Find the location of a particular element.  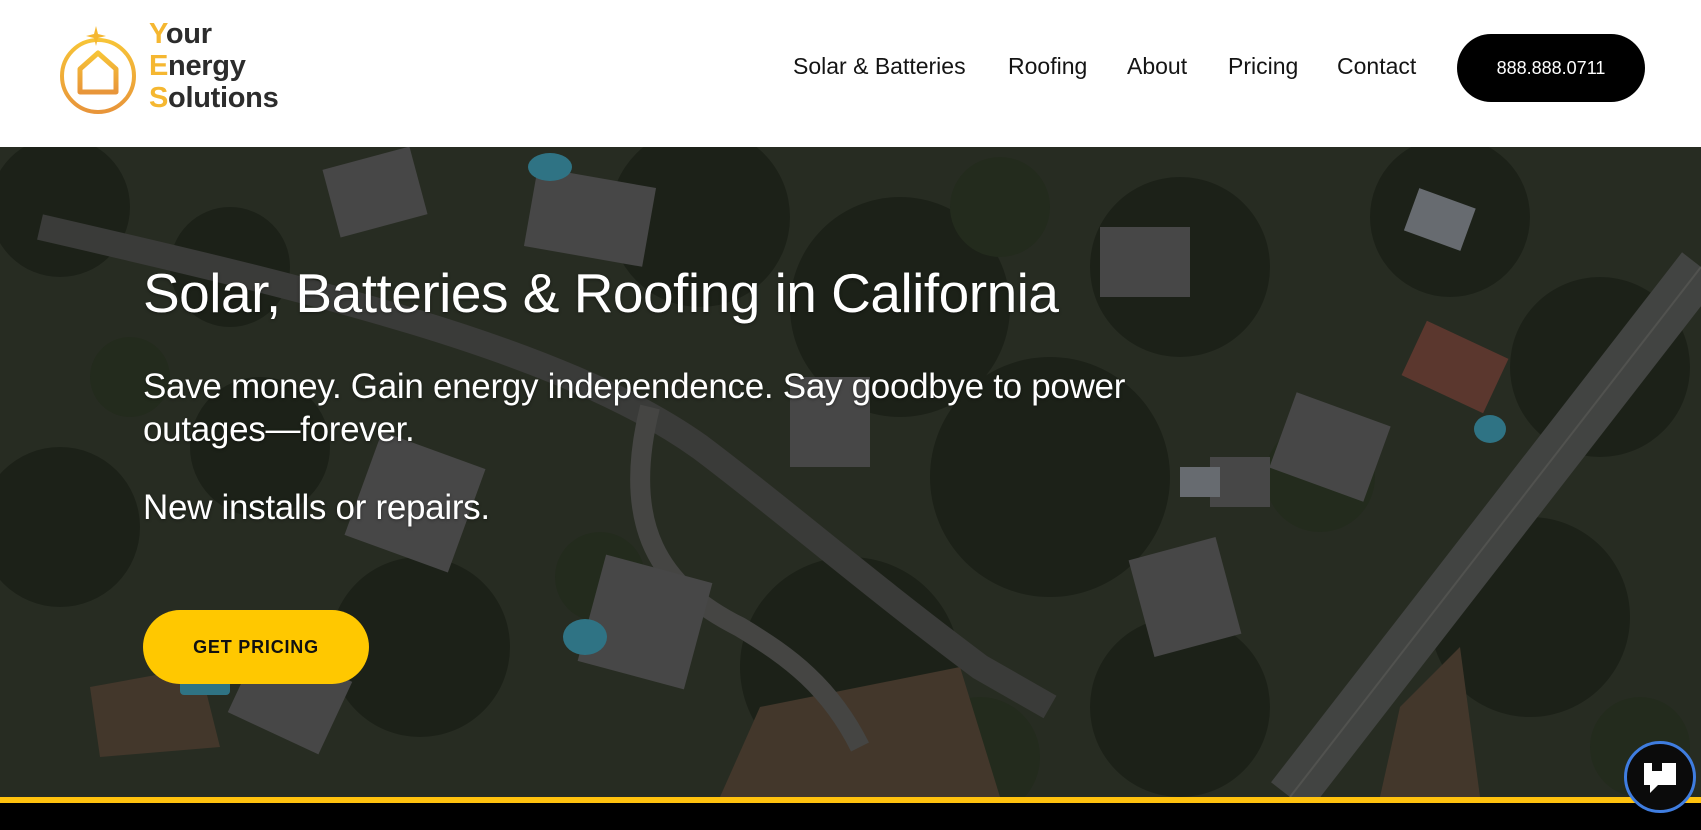

nav-link-contact: Contact is located at coordinates (1376, 66).